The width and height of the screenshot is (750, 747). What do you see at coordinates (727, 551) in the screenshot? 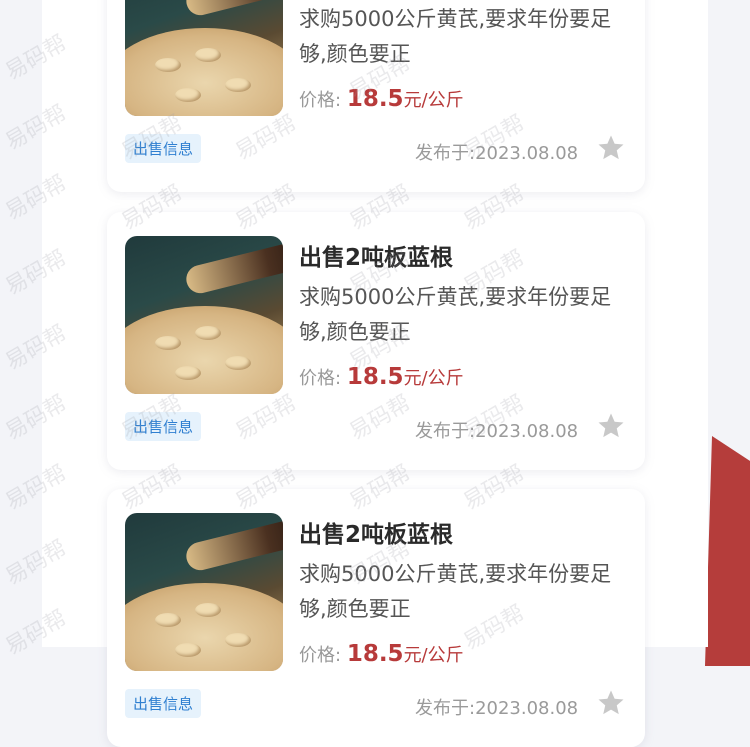
I see `red-decoration` at bounding box center [727, 551].